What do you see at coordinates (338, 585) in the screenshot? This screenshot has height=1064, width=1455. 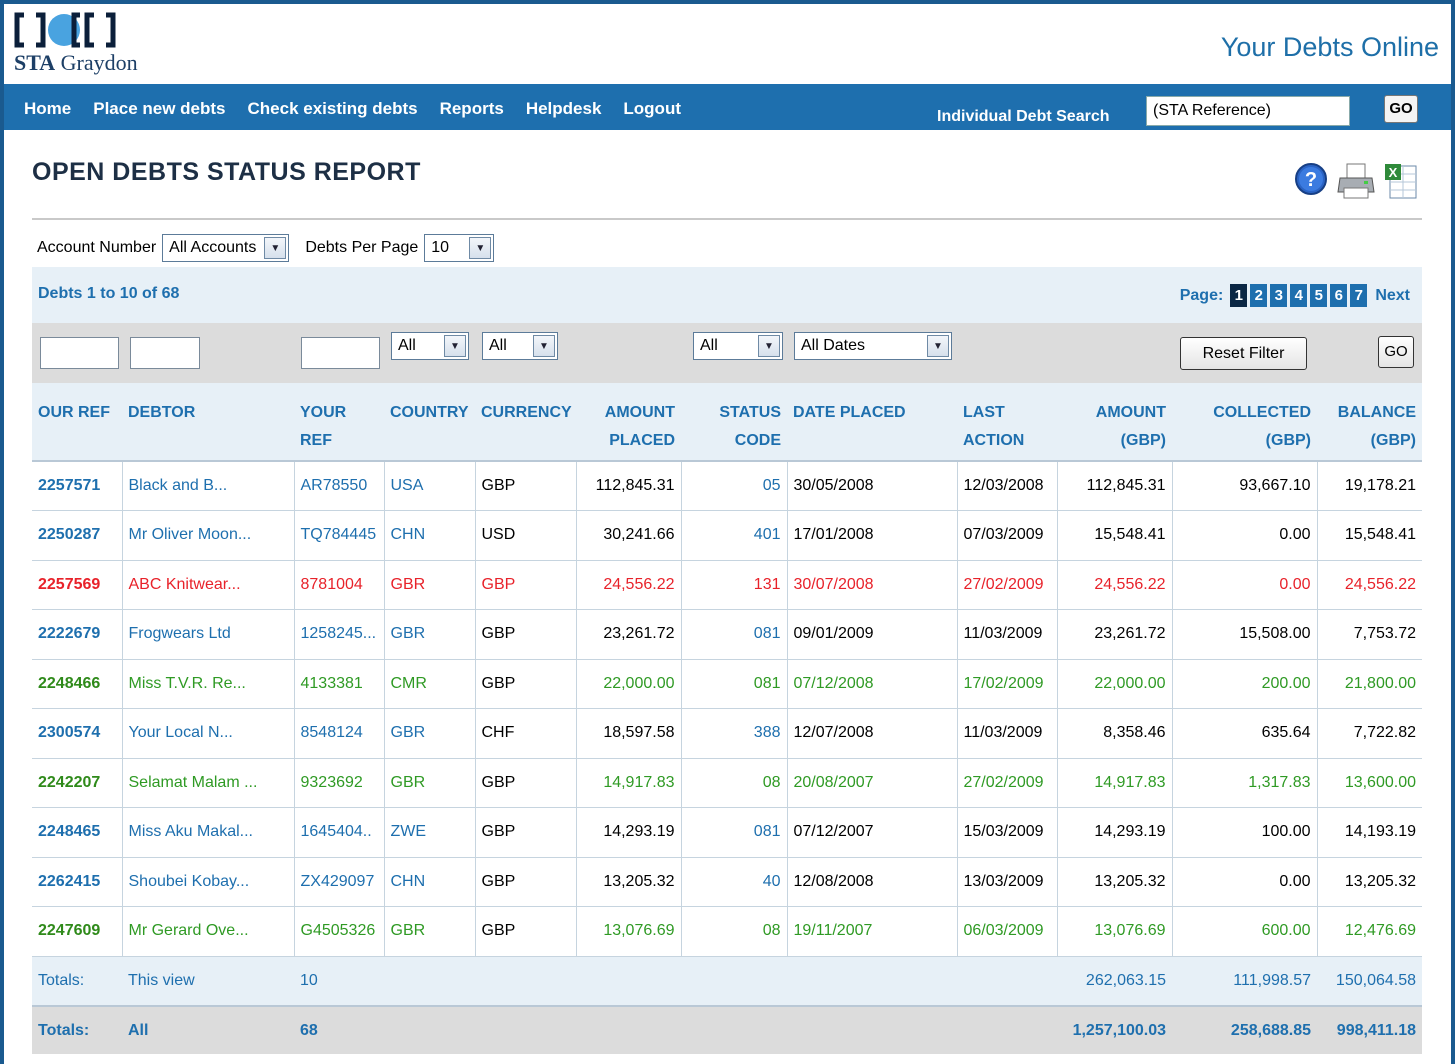 I see `cell-your-ref: 8781004` at bounding box center [338, 585].